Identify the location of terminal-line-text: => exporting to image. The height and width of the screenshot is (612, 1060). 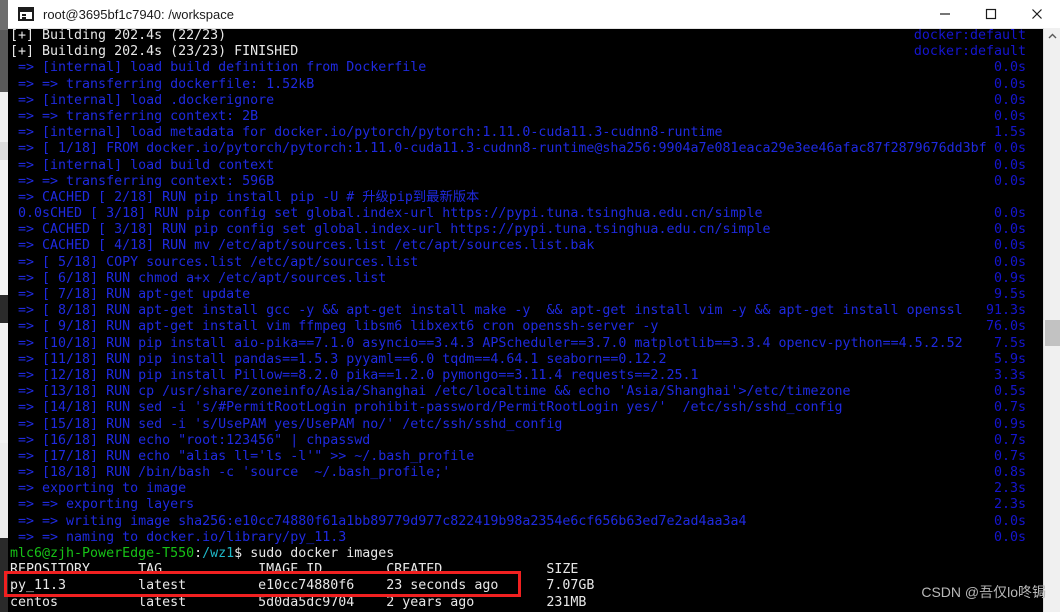
(98, 489).